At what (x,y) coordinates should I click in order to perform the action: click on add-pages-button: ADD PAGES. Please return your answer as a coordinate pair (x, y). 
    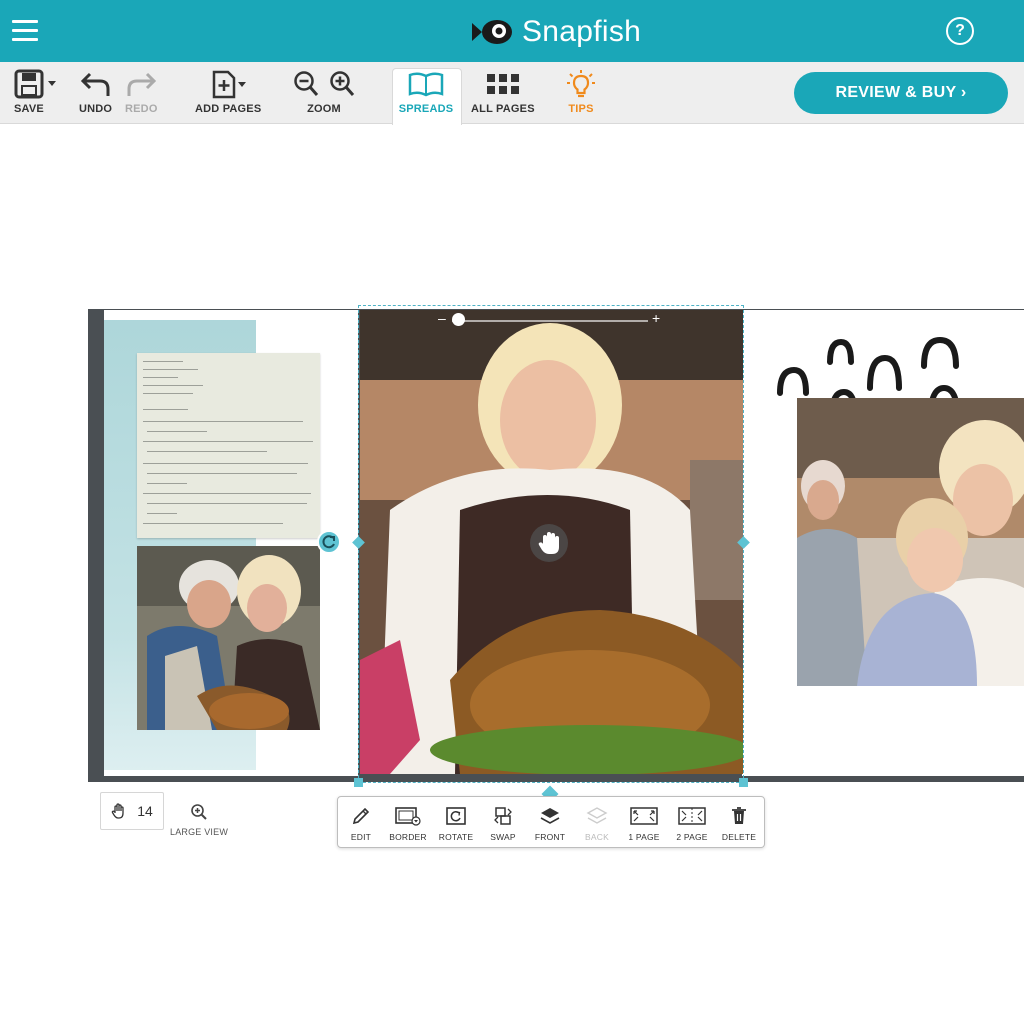
    Looking at the image, I should click on (228, 91).